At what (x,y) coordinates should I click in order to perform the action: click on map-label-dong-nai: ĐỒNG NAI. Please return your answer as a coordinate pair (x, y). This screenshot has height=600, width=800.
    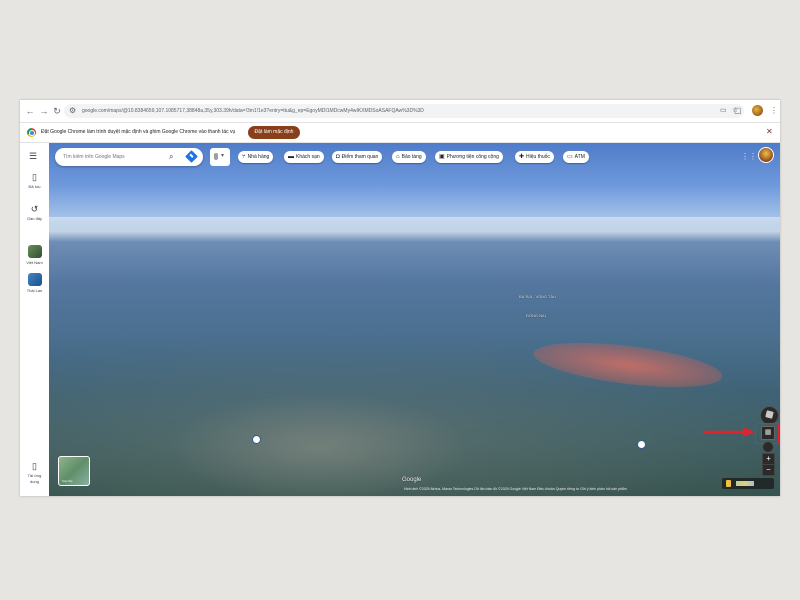
    Looking at the image, I should click on (536, 315).